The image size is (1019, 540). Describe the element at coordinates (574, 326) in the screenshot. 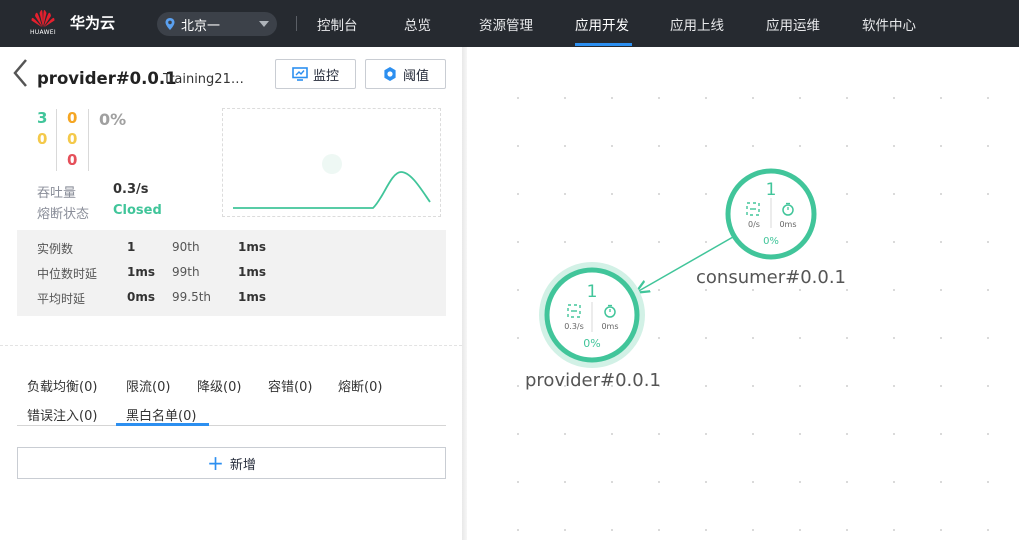

I see `provider-throughput: 0.3/s` at that location.